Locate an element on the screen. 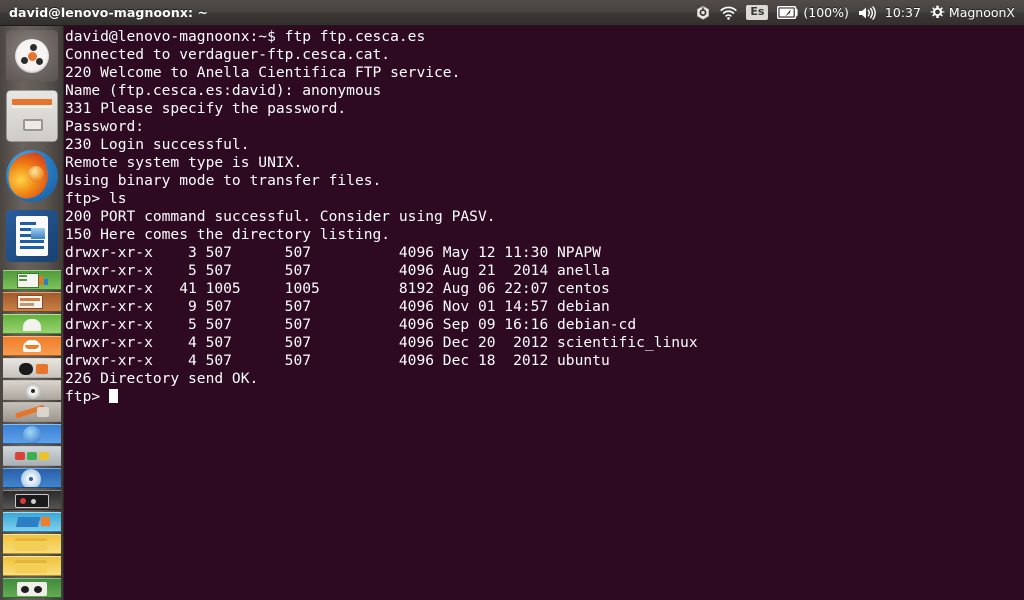 The width and height of the screenshot is (1024, 600). launcher-item-graphics-app is located at coordinates (32, 456).